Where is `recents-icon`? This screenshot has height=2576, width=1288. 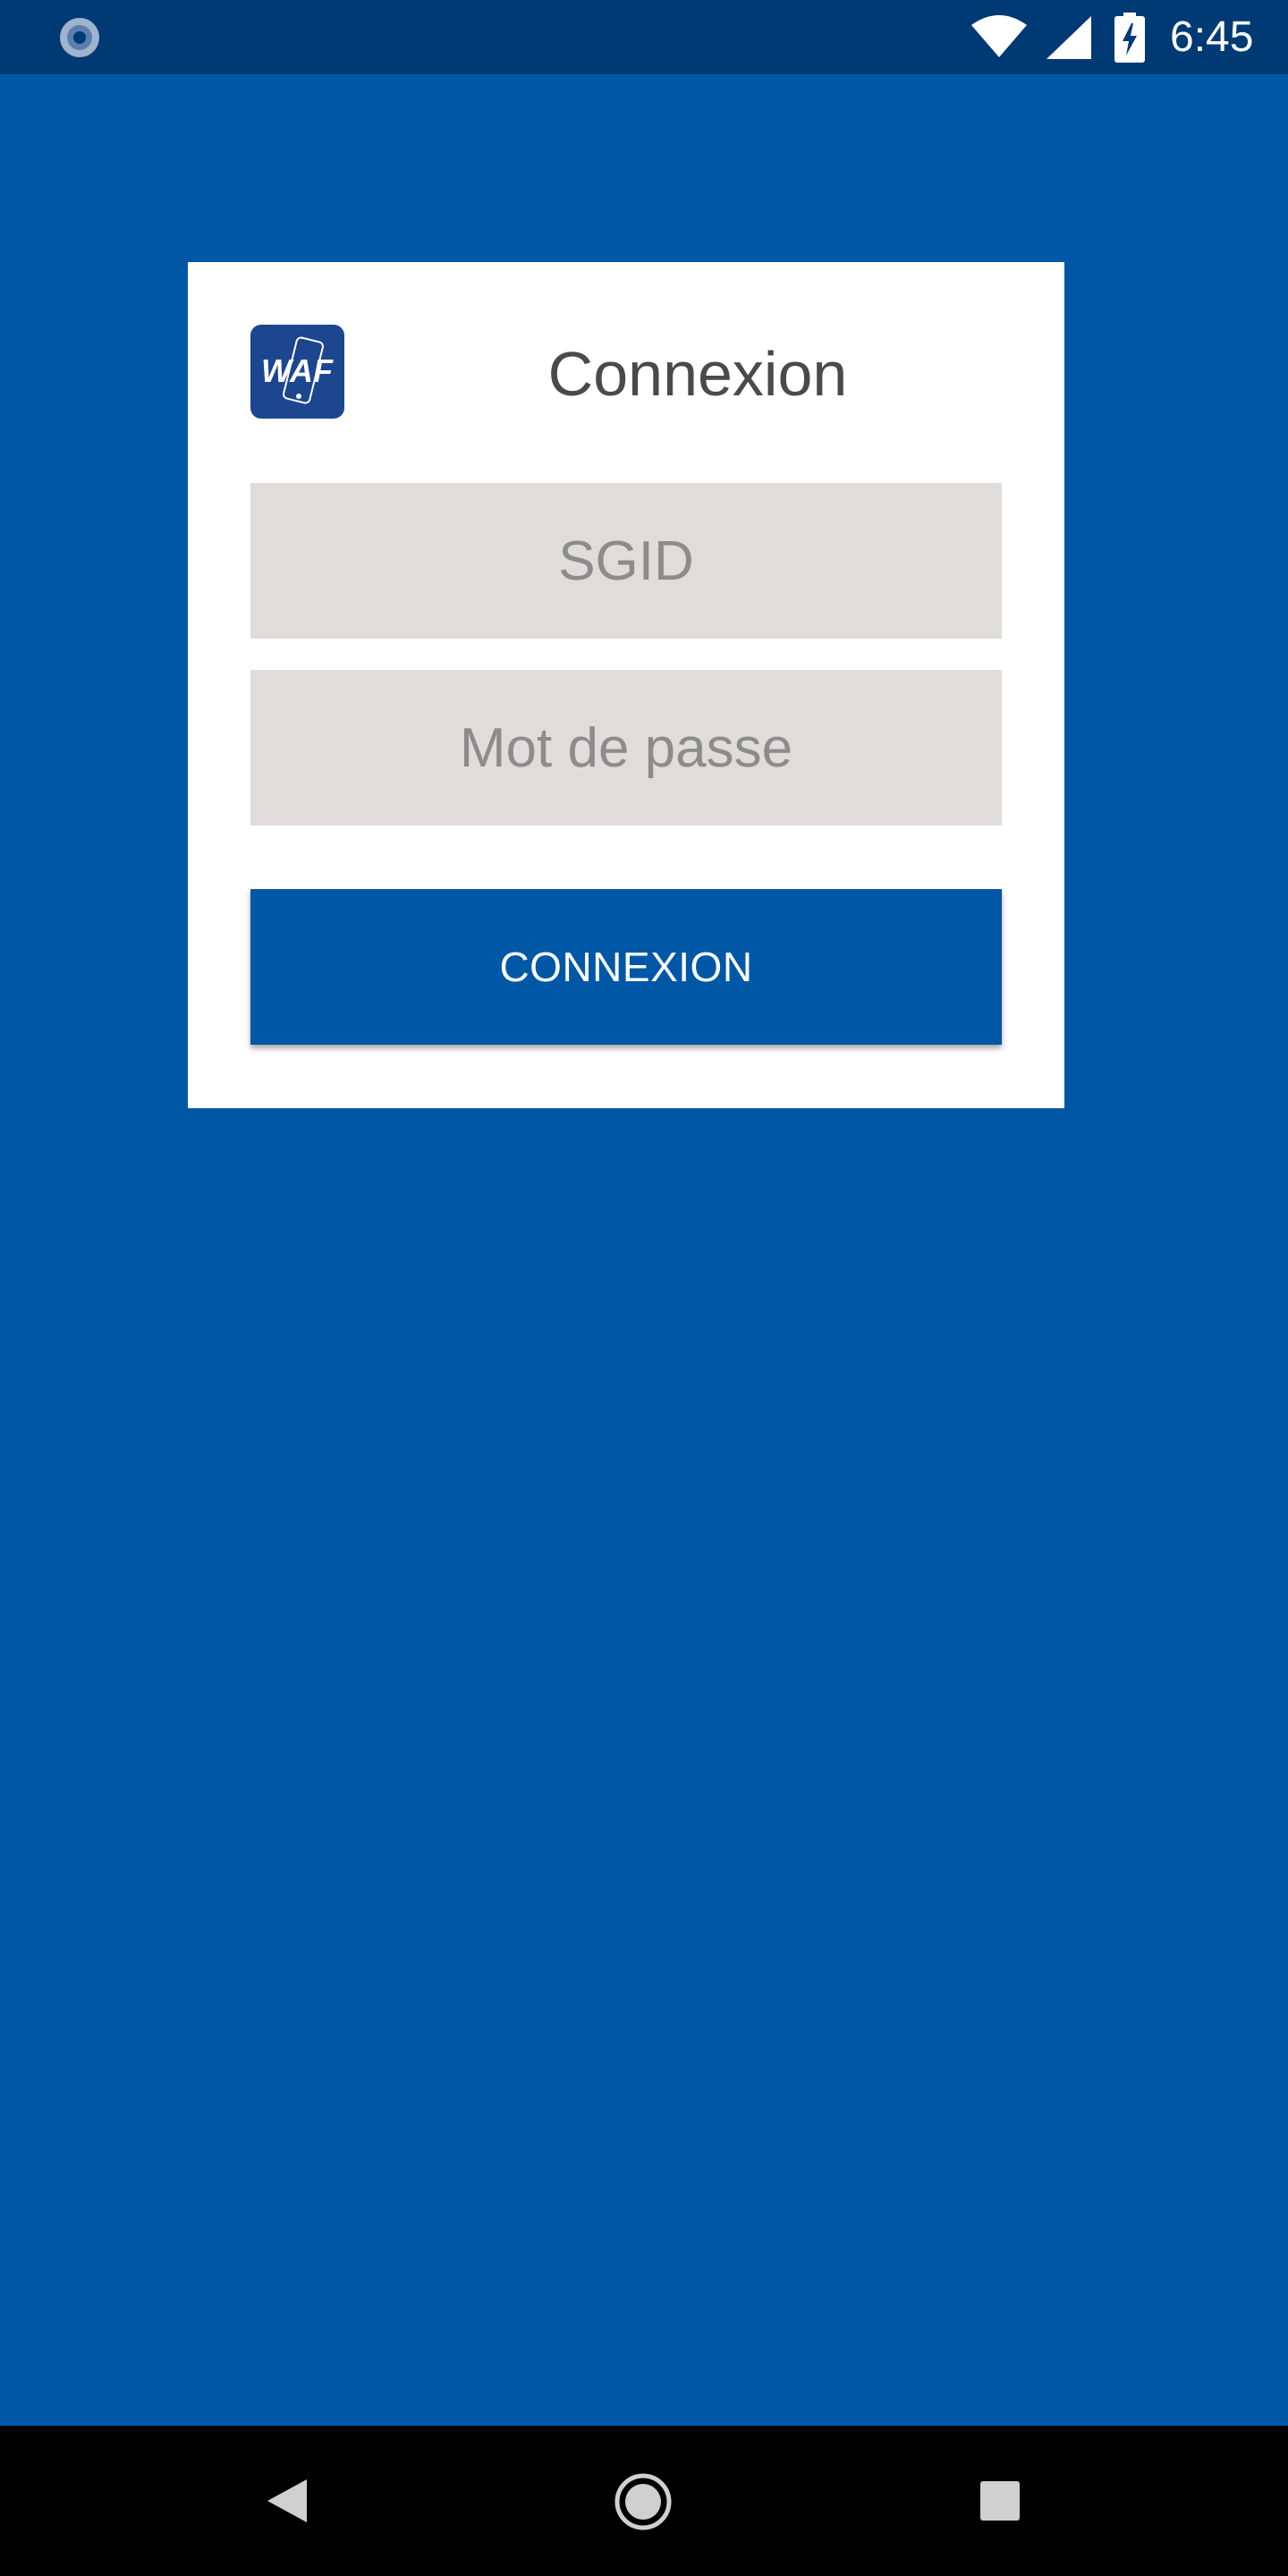 recents-icon is located at coordinates (1000, 2501).